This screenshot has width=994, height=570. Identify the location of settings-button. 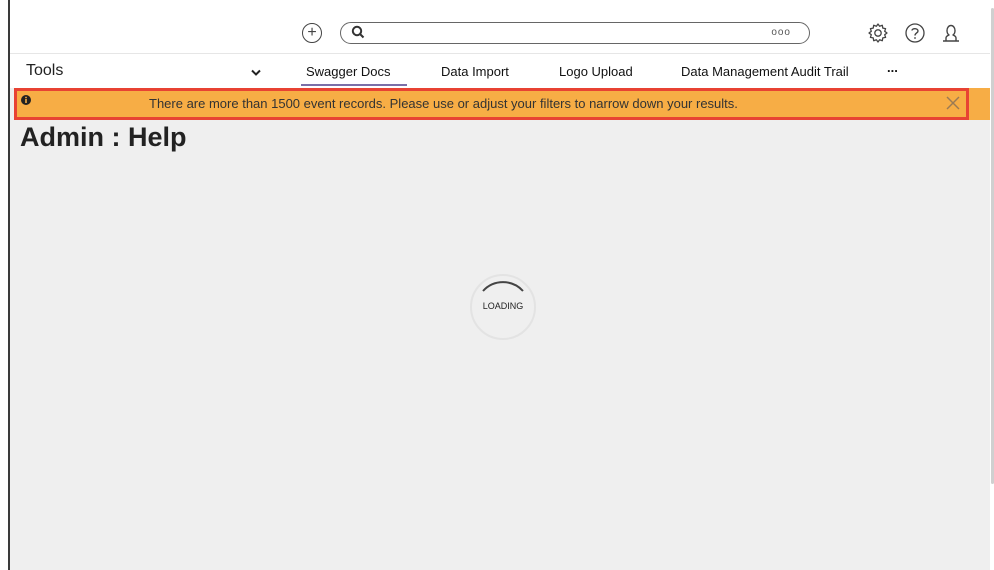
(878, 33).